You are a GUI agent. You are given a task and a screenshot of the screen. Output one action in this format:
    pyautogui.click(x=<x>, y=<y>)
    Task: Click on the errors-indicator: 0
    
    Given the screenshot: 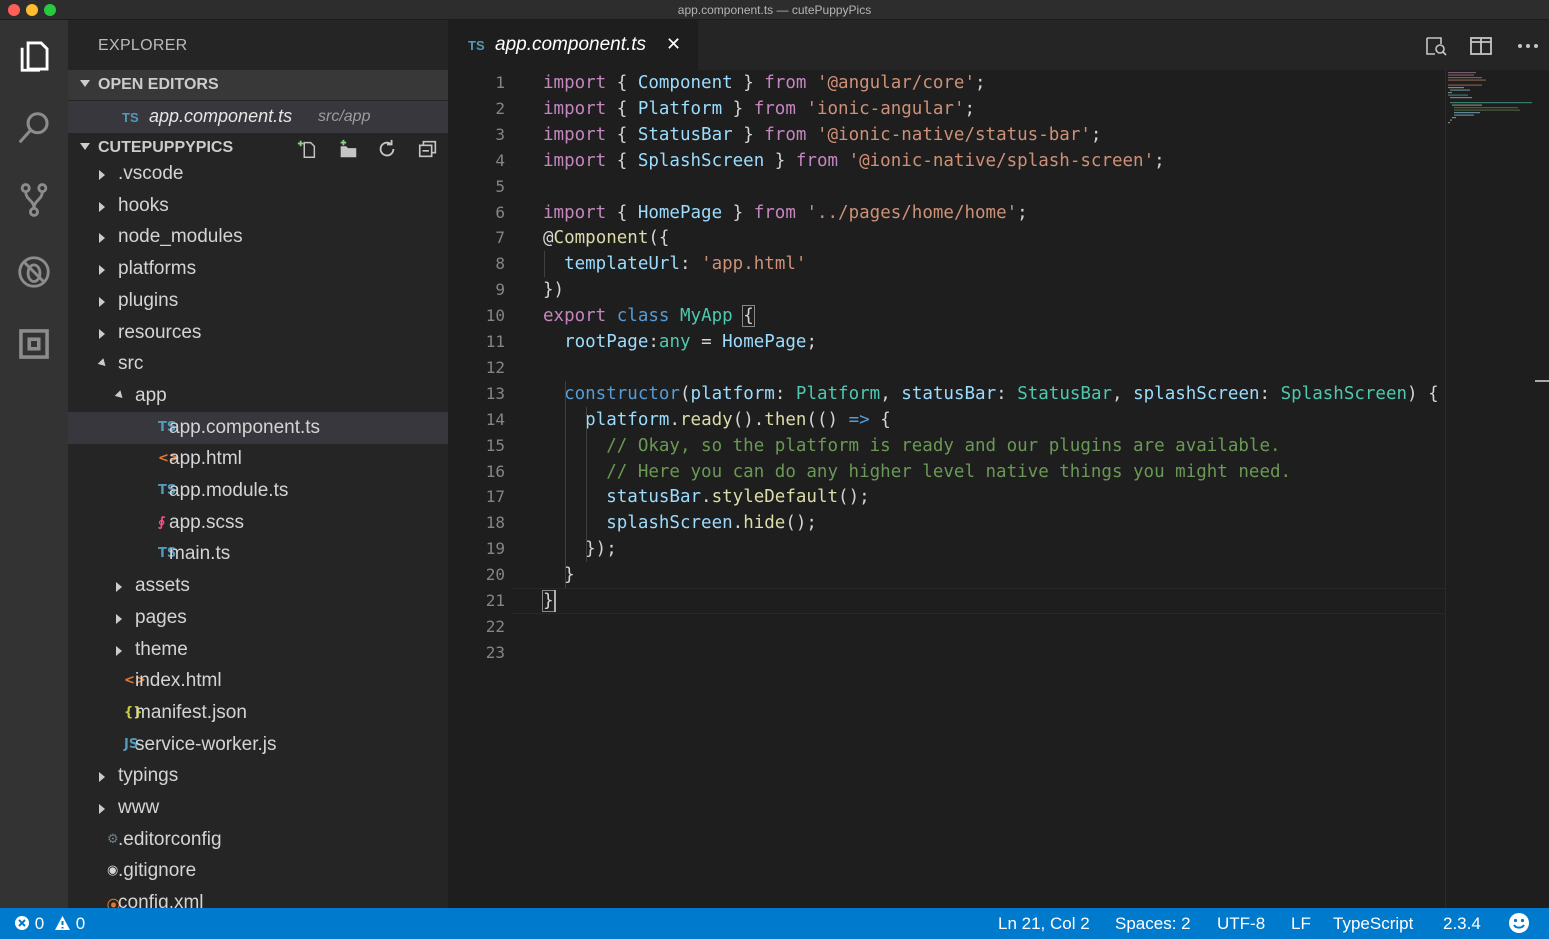 What is the action you would take?
    pyautogui.click(x=29, y=924)
    